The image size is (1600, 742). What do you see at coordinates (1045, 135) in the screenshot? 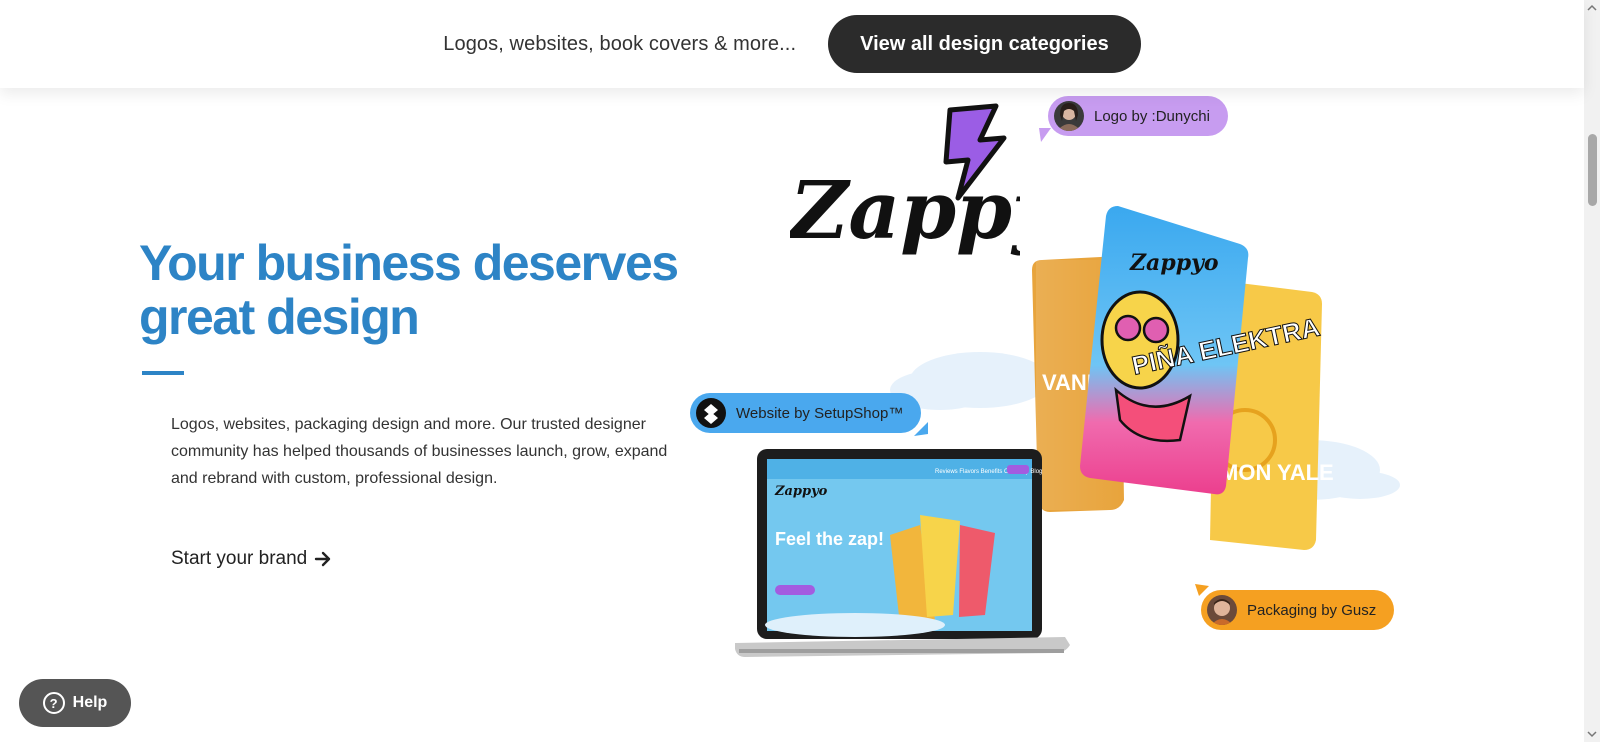
I see `logo-tag-tail` at bounding box center [1045, 135].